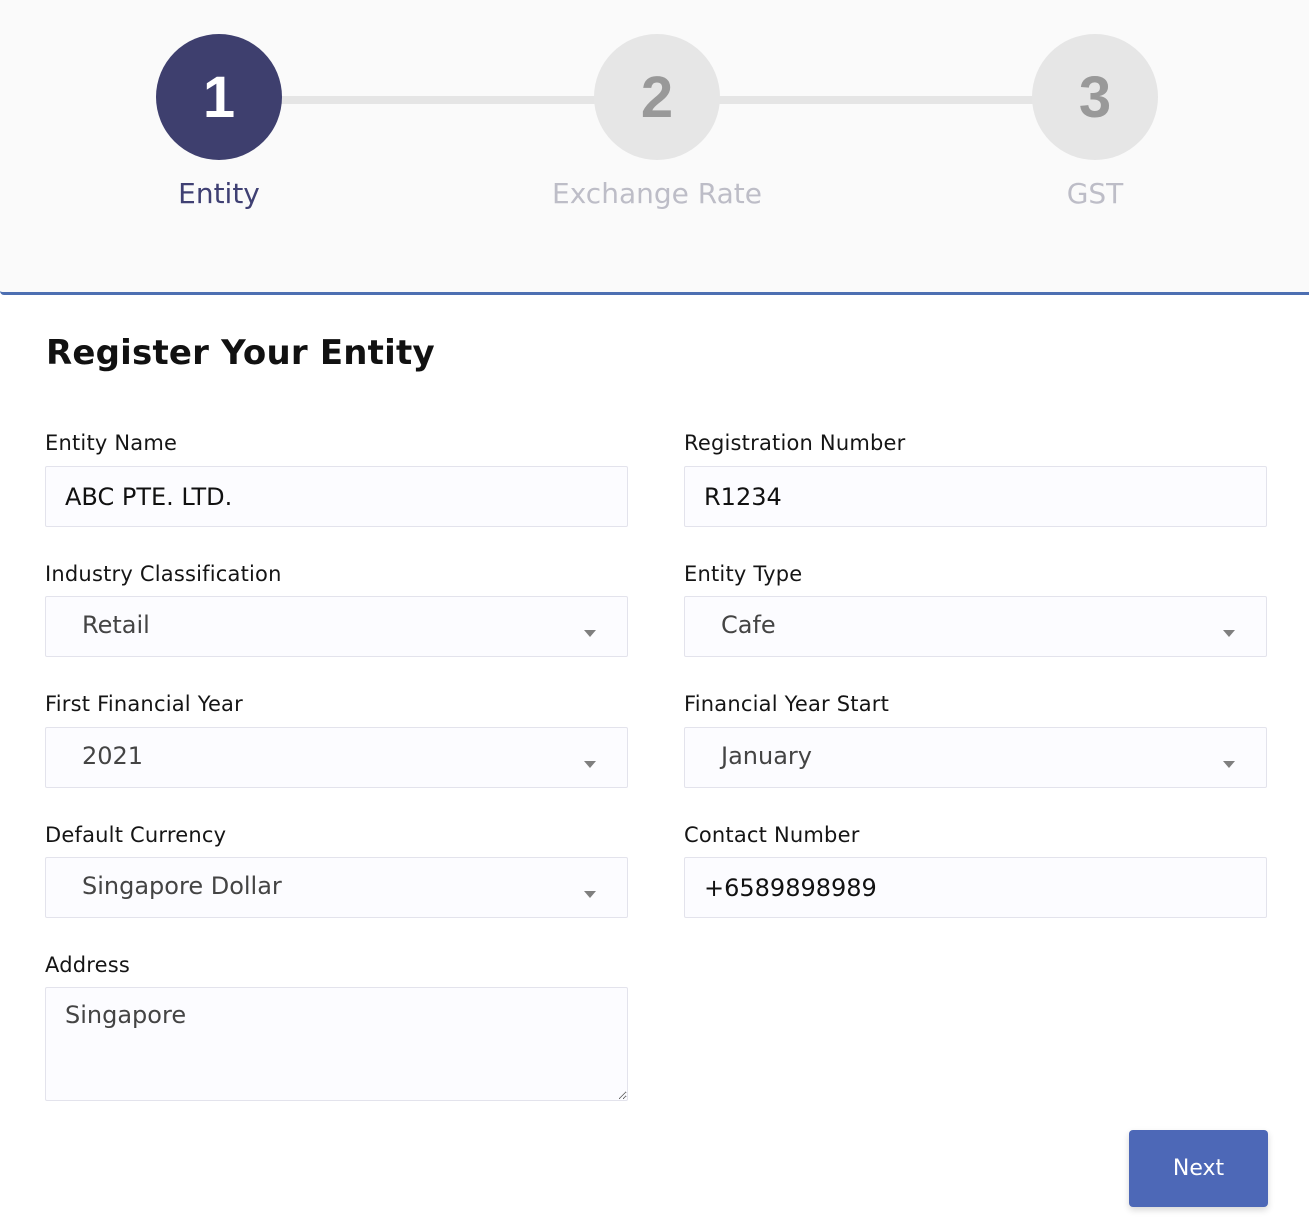 The height and width of the screenshot is (1225, 1309). What do you see at coordinates (113, 755) in the screenshot?
I see `first-financial-year-value: 2021` at bounding box center [113, 755].